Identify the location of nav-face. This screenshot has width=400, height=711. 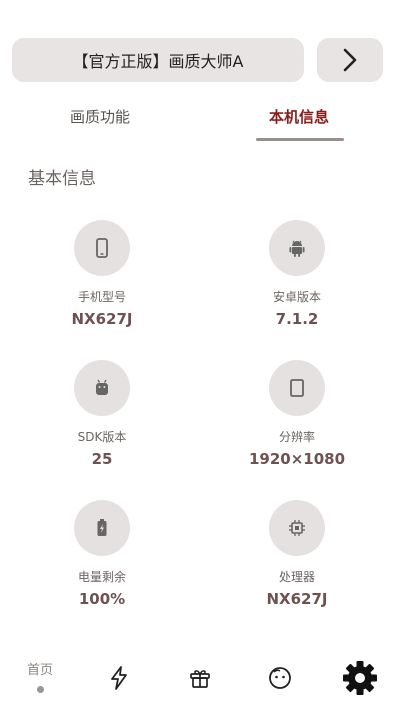
(280, 678).